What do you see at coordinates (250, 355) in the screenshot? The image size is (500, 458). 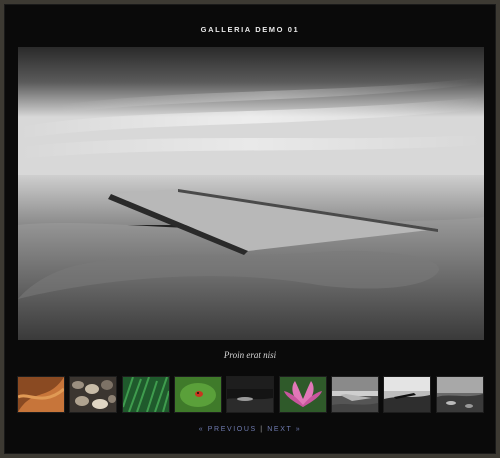 I see `image-caption: Proin erat nisi` at bounding box center [250, 355].